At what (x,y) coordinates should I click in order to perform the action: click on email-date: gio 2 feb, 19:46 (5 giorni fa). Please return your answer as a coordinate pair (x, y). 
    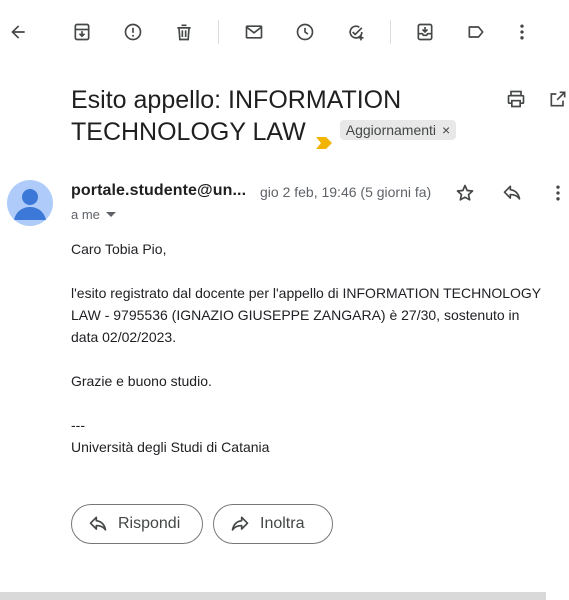
    Looking at the image, I should click on (346, 192).